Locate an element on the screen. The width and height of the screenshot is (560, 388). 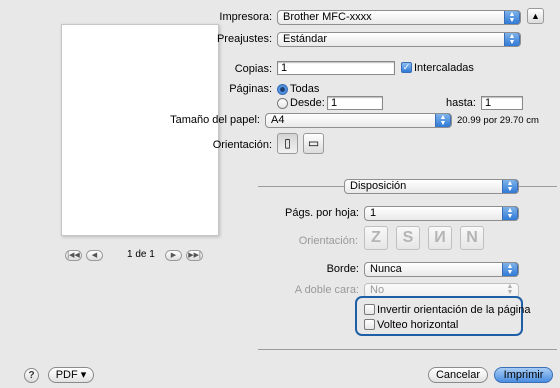
first-page-icon: |◀◀ is located at coordinates (73, 255).